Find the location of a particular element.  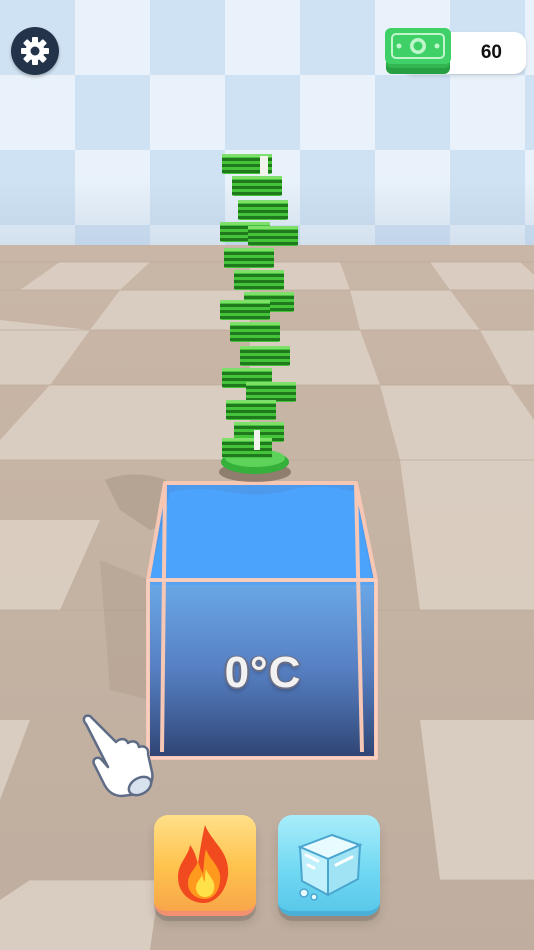

settings-button is located at coordinates (35, 51).